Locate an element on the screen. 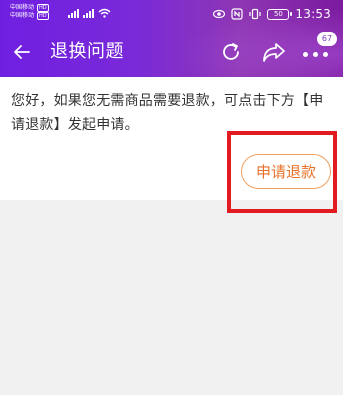 The height and width of the screenshot is (395, 343). hd-tag-1: HD is located at coordinates (43, 8).